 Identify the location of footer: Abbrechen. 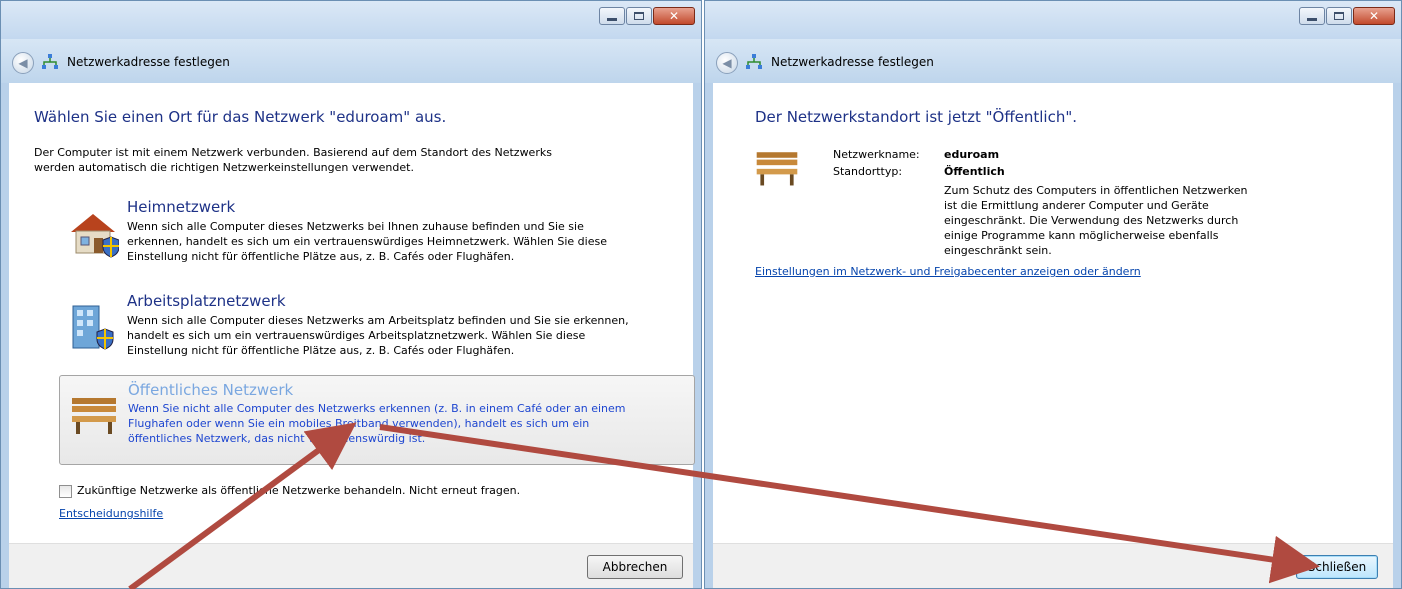
(351, 565).